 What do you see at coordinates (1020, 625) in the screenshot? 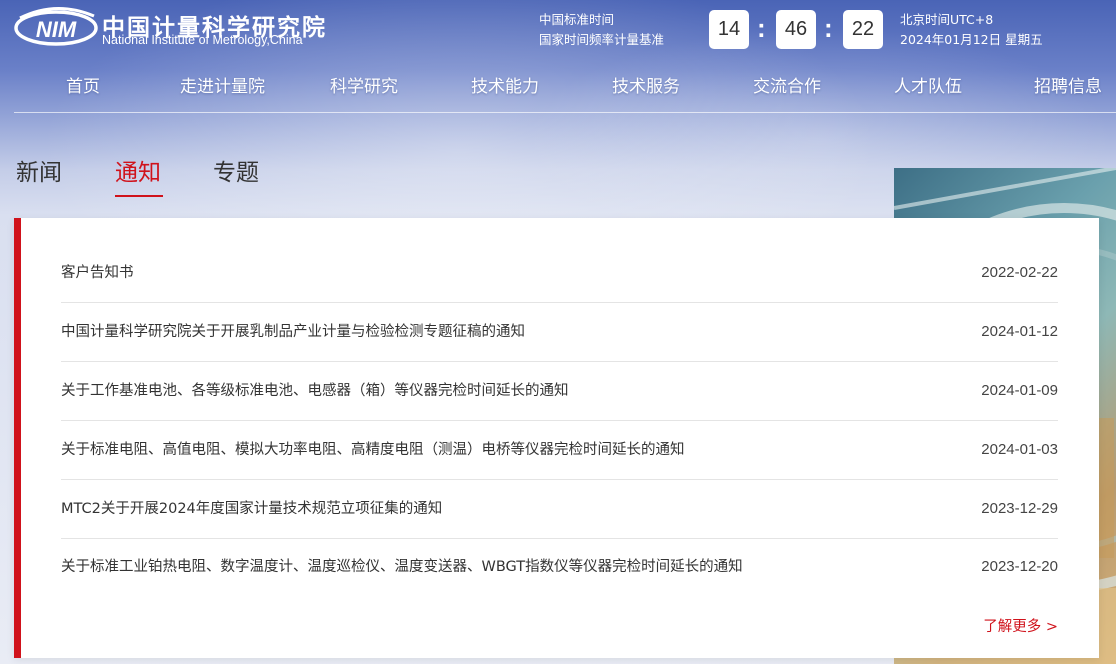
I see `more-link: 了解更多 >` at bounding box center [1020, 625].